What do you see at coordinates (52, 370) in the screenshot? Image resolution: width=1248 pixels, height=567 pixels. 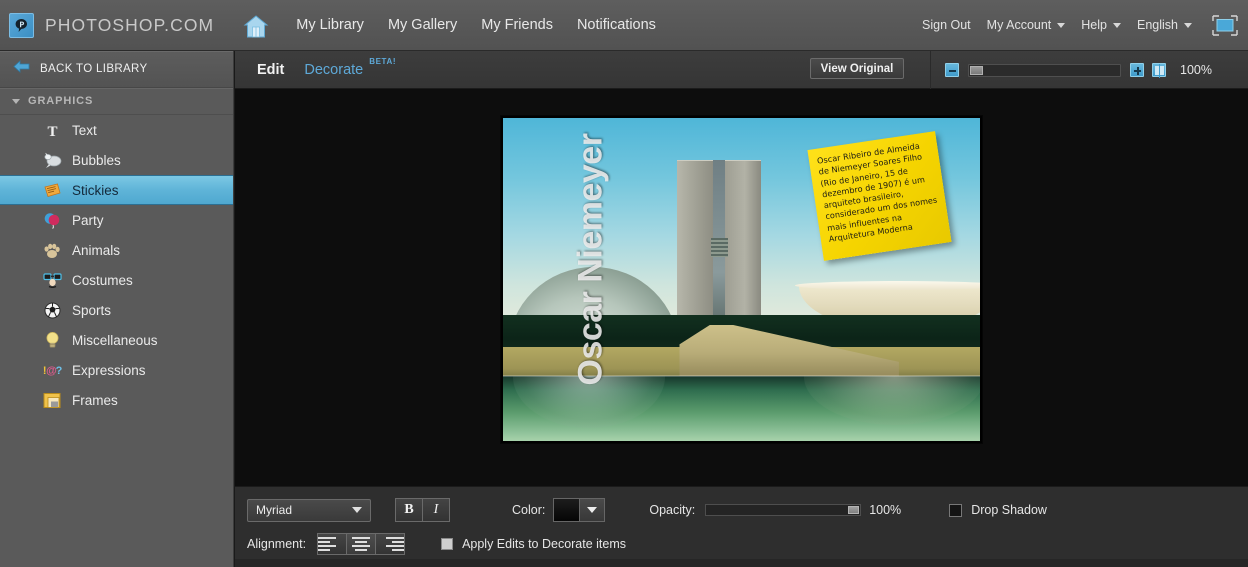 I see `punctuation-icon: ! @ ?` at bounding box center [52, 370].